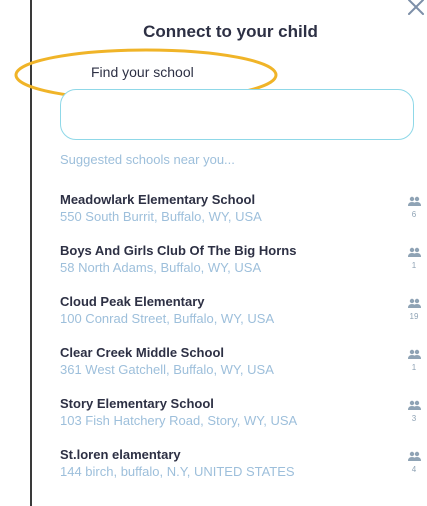 The image size is (427, 506). Describe the element at coordinates (179, 420) in the screenshot. I see `school-address: 103 Fish Hatchery Road, Story, WY, USA` at that location.